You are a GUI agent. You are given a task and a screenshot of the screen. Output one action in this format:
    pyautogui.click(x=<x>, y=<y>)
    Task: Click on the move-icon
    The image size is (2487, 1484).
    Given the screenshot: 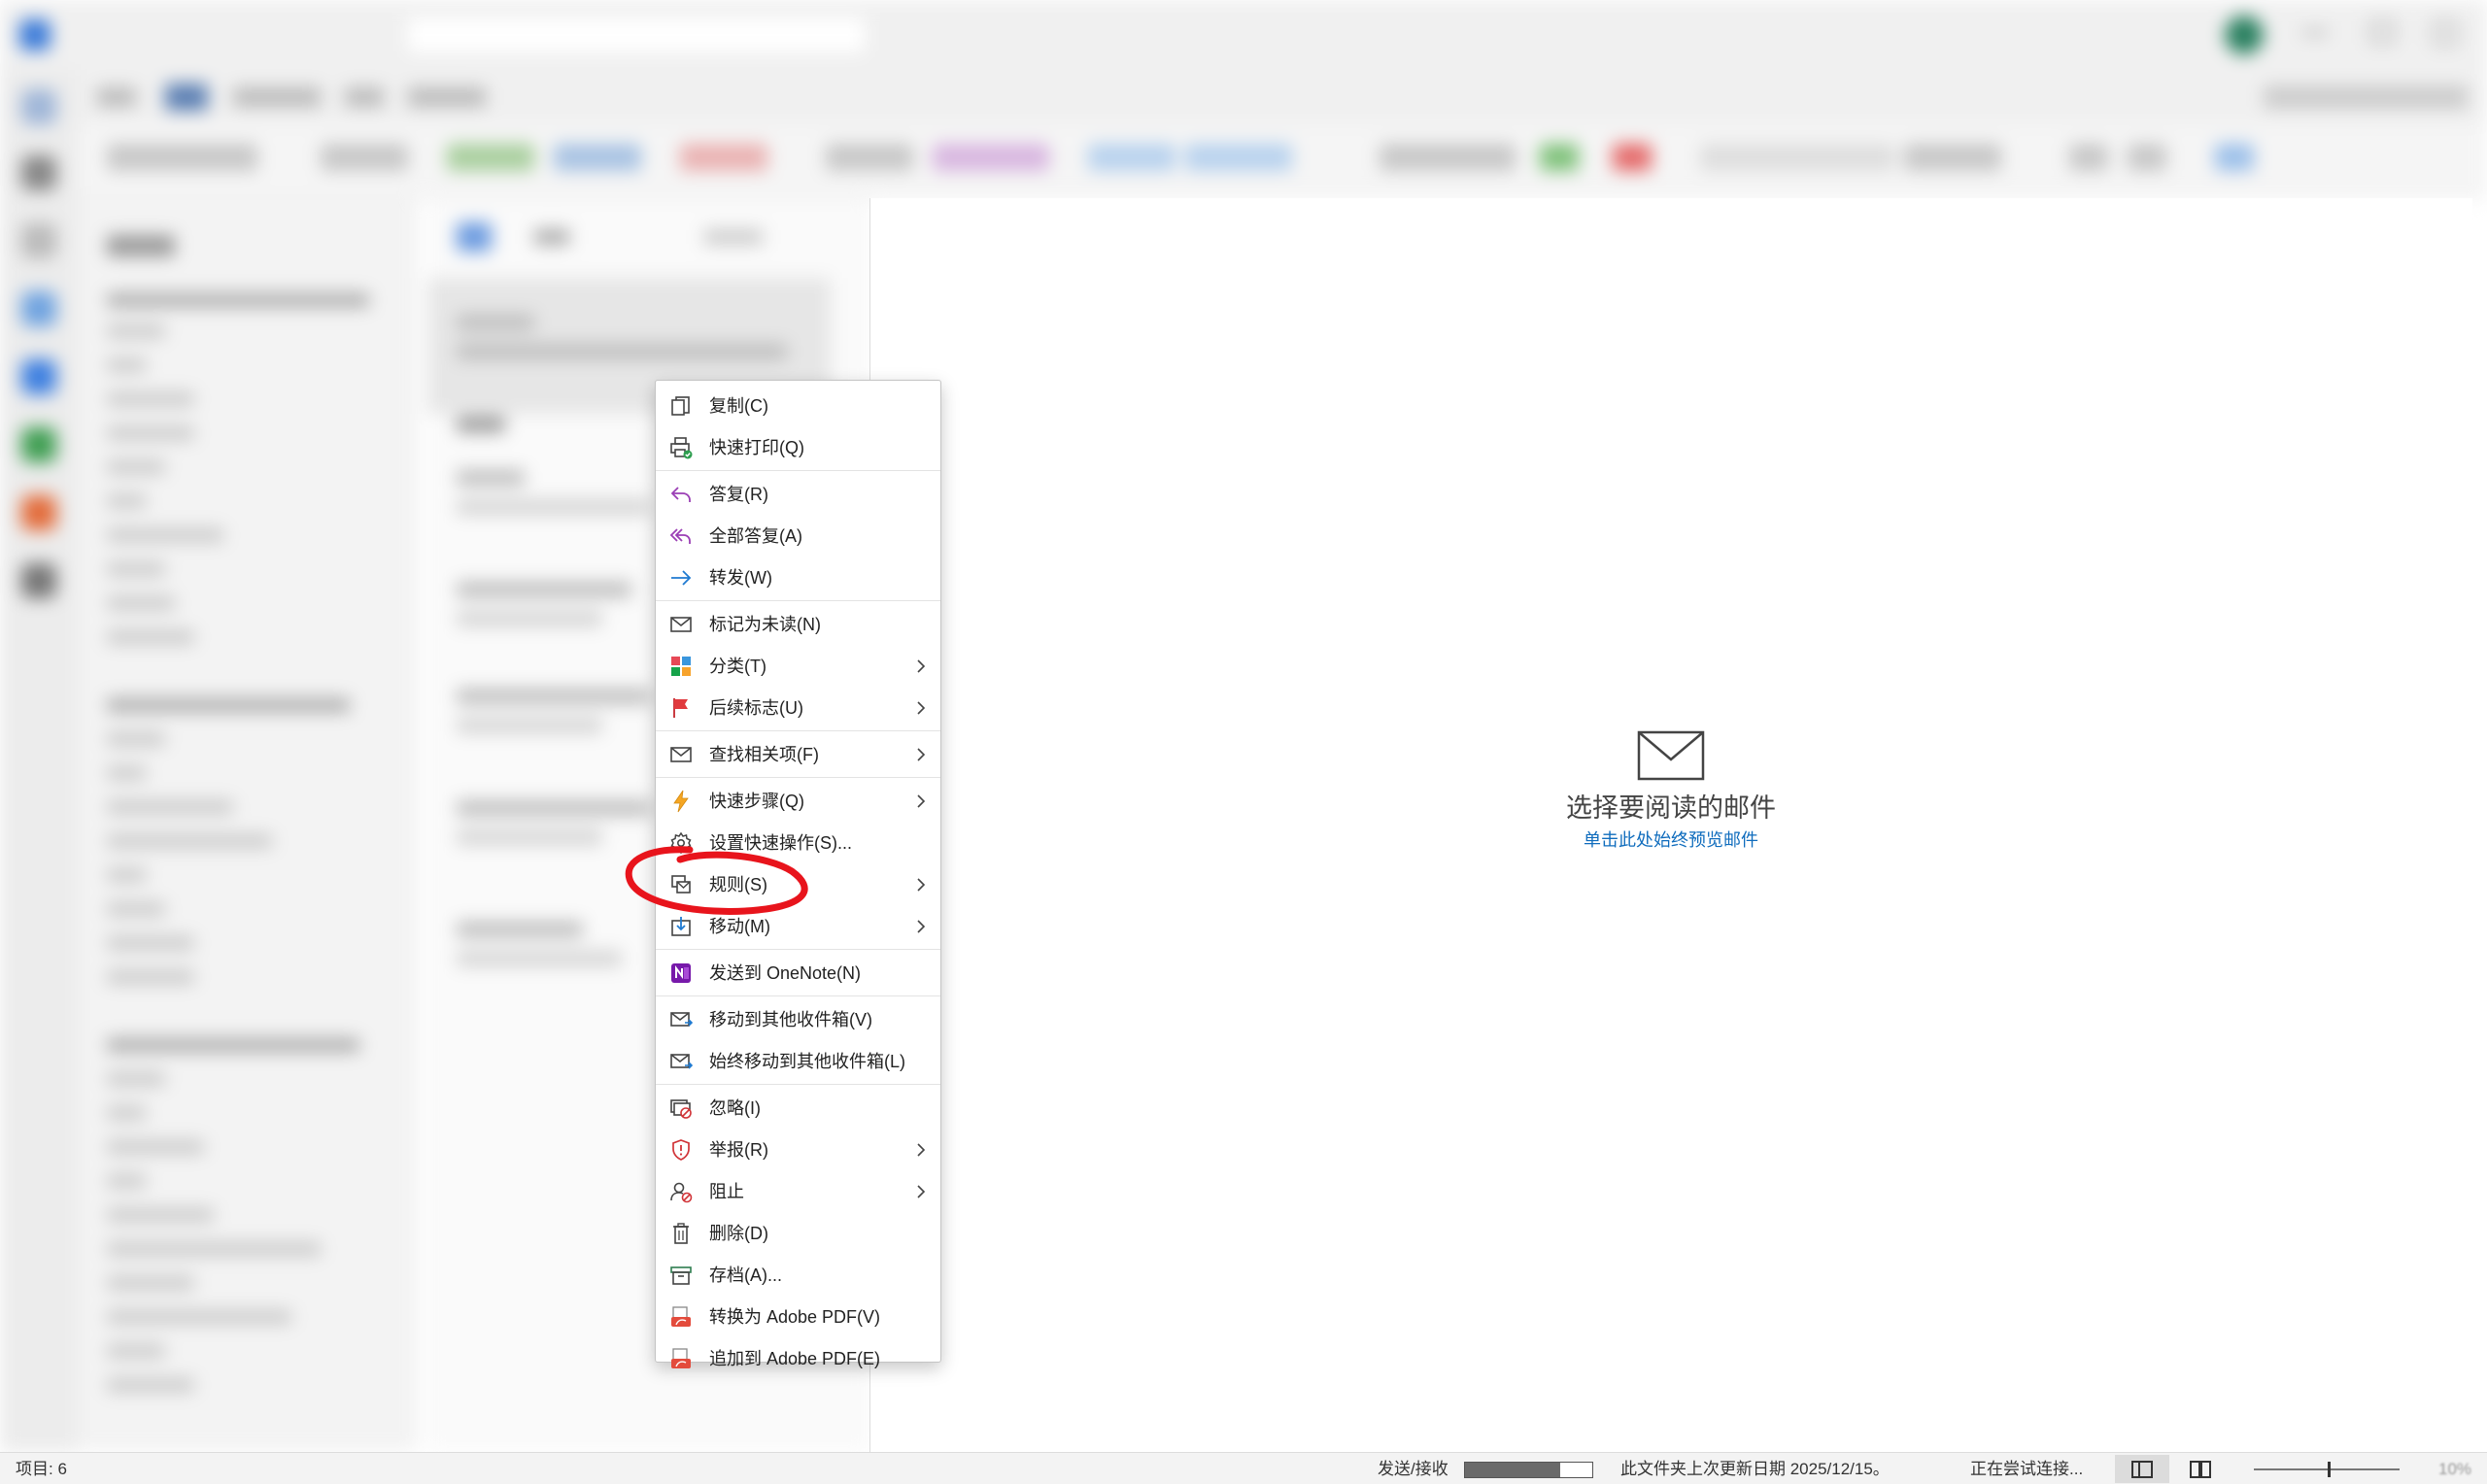 What is the action you would take?
    pyautogui.click(x=681, y=926)
    